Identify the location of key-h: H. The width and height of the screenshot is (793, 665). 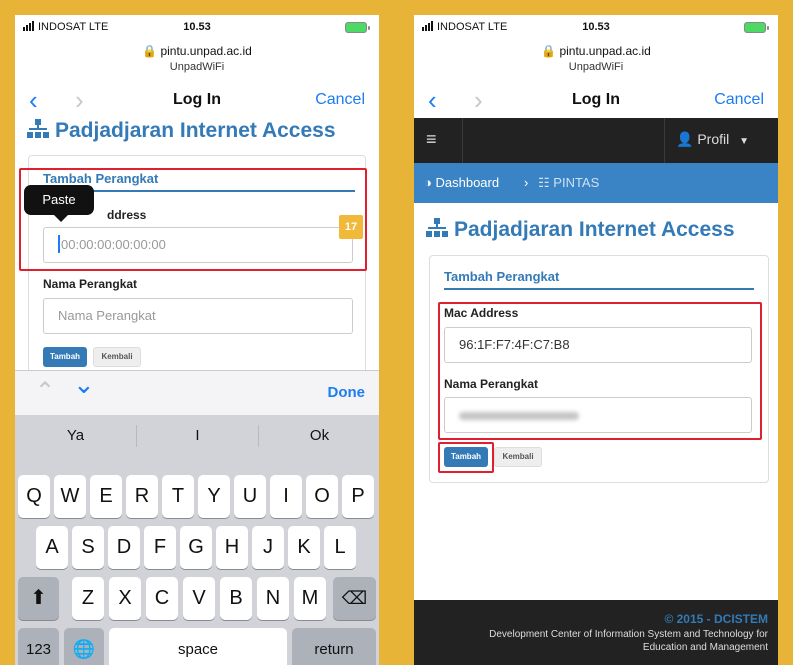
(232, 547).